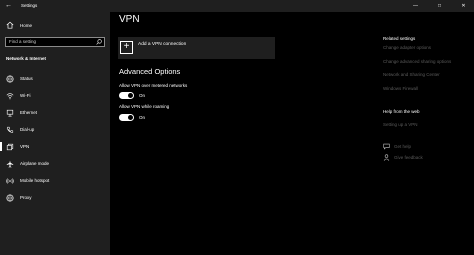 The height and width of the screenshot is (255, 474). Describe the element at coordinates (415, 6) in the screenshot. I see `minimize-icon: —` at that location.